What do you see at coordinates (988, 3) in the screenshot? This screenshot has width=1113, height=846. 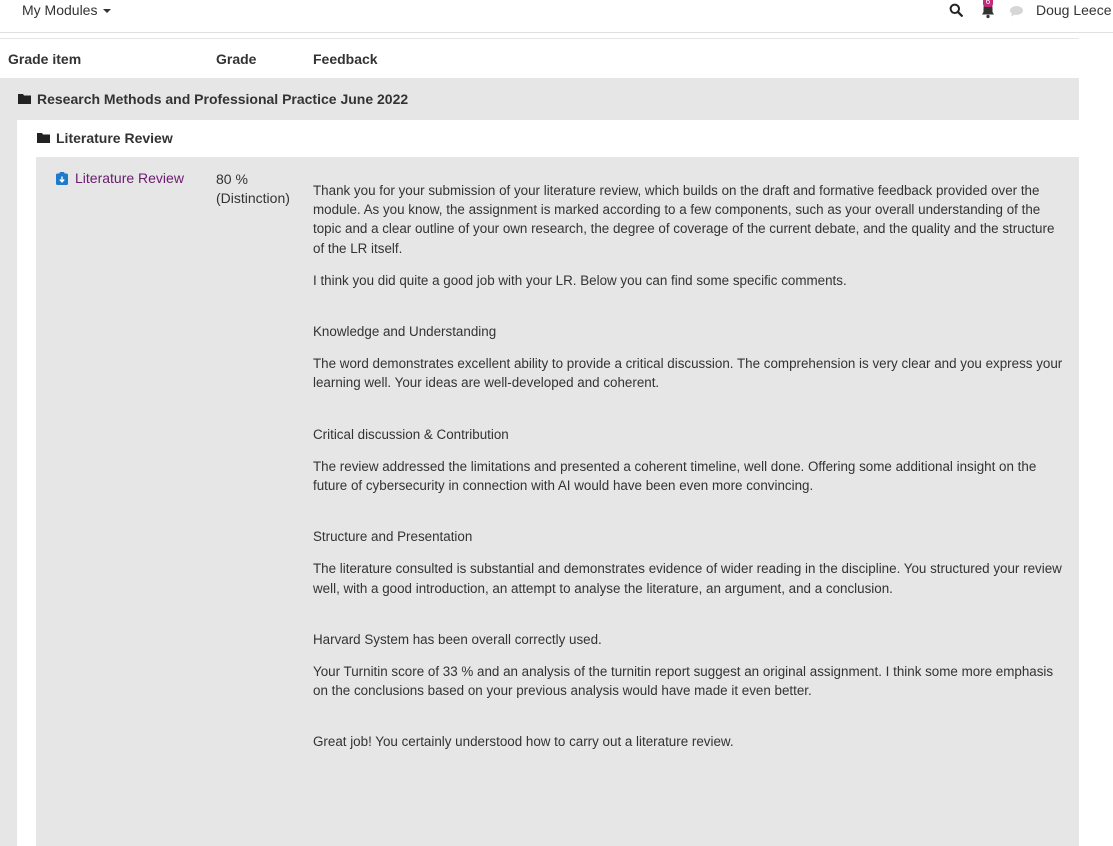 I see `notification-badge: 6` at bounding box center [988, 3].